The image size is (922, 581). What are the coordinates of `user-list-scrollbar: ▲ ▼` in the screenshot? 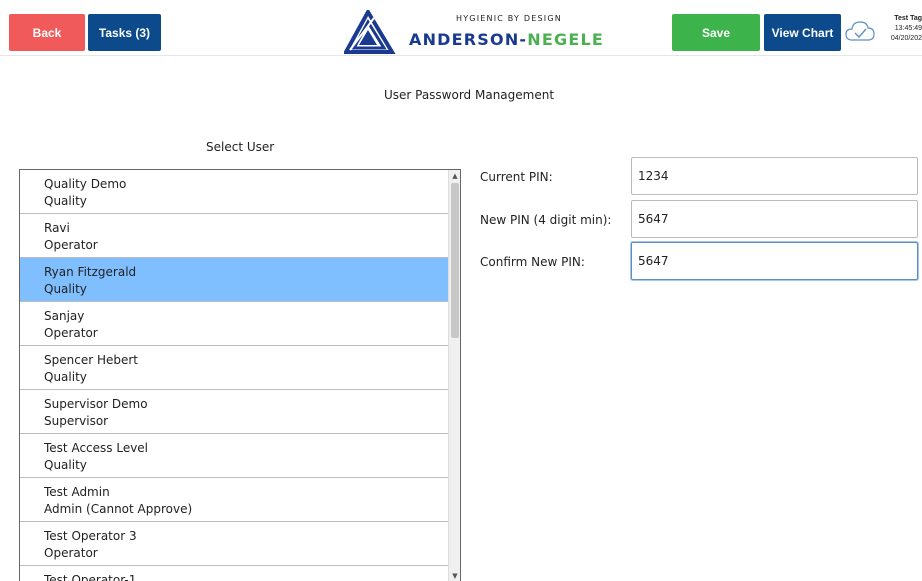 It's located at (454, 375).